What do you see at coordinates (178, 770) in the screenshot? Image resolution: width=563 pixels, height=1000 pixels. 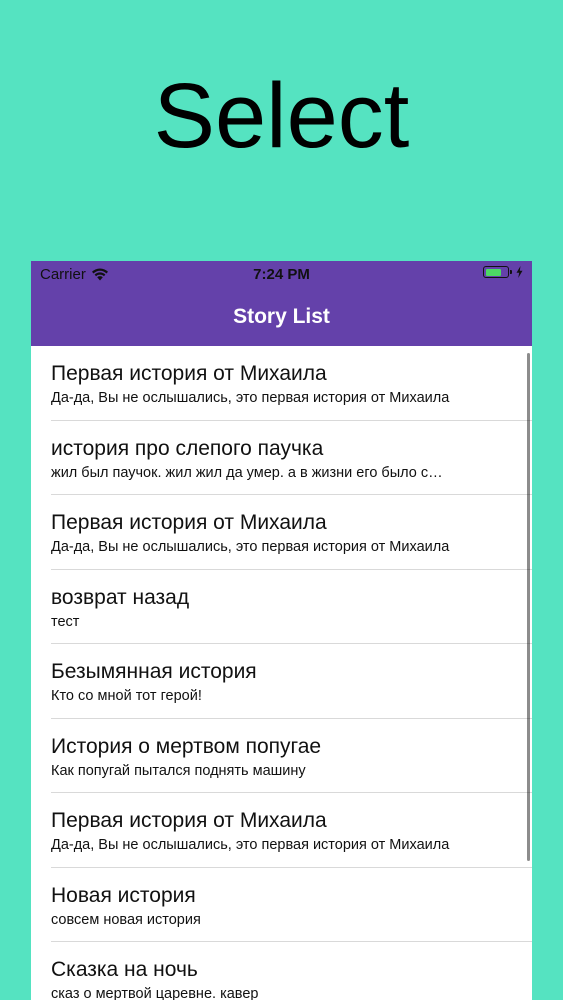 I see `story-subtitle: Как попугай пытался поднять машину` at bounding box center [178, 770].